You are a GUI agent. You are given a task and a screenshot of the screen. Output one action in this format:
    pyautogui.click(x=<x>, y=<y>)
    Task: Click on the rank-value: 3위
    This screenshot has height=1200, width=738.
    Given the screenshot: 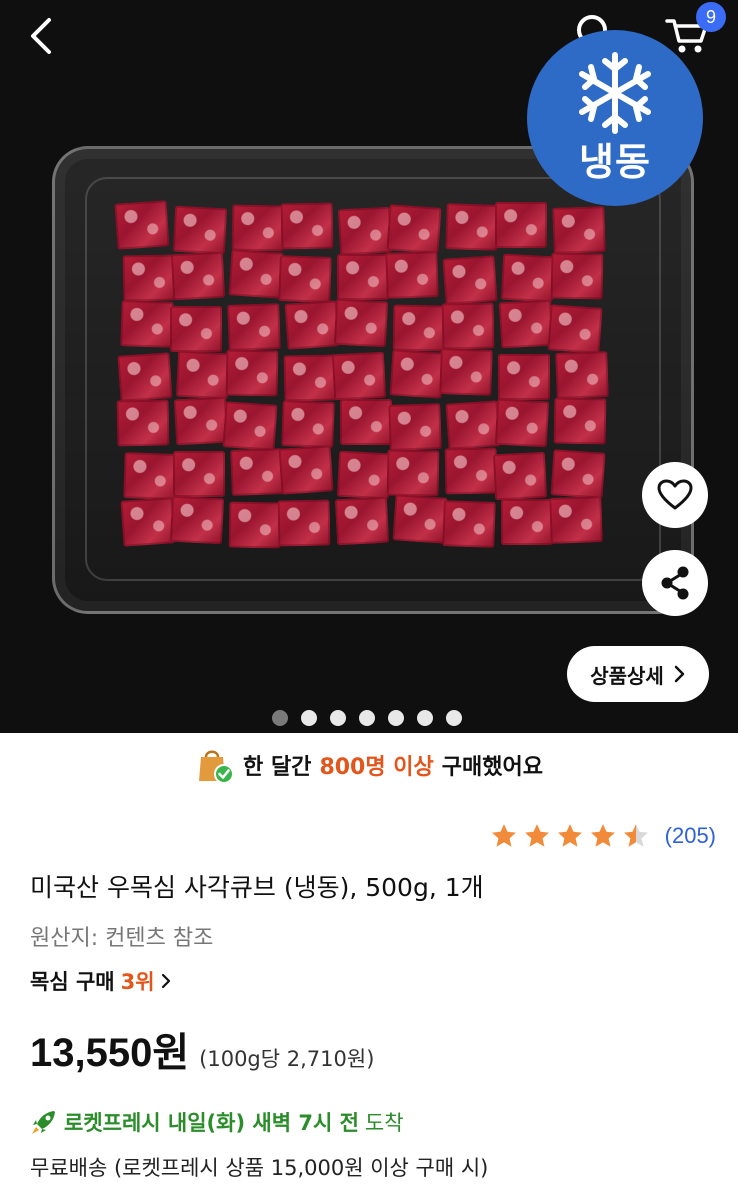 What is the action you would take?
    pyautogui.click(x=137, y=982)
    